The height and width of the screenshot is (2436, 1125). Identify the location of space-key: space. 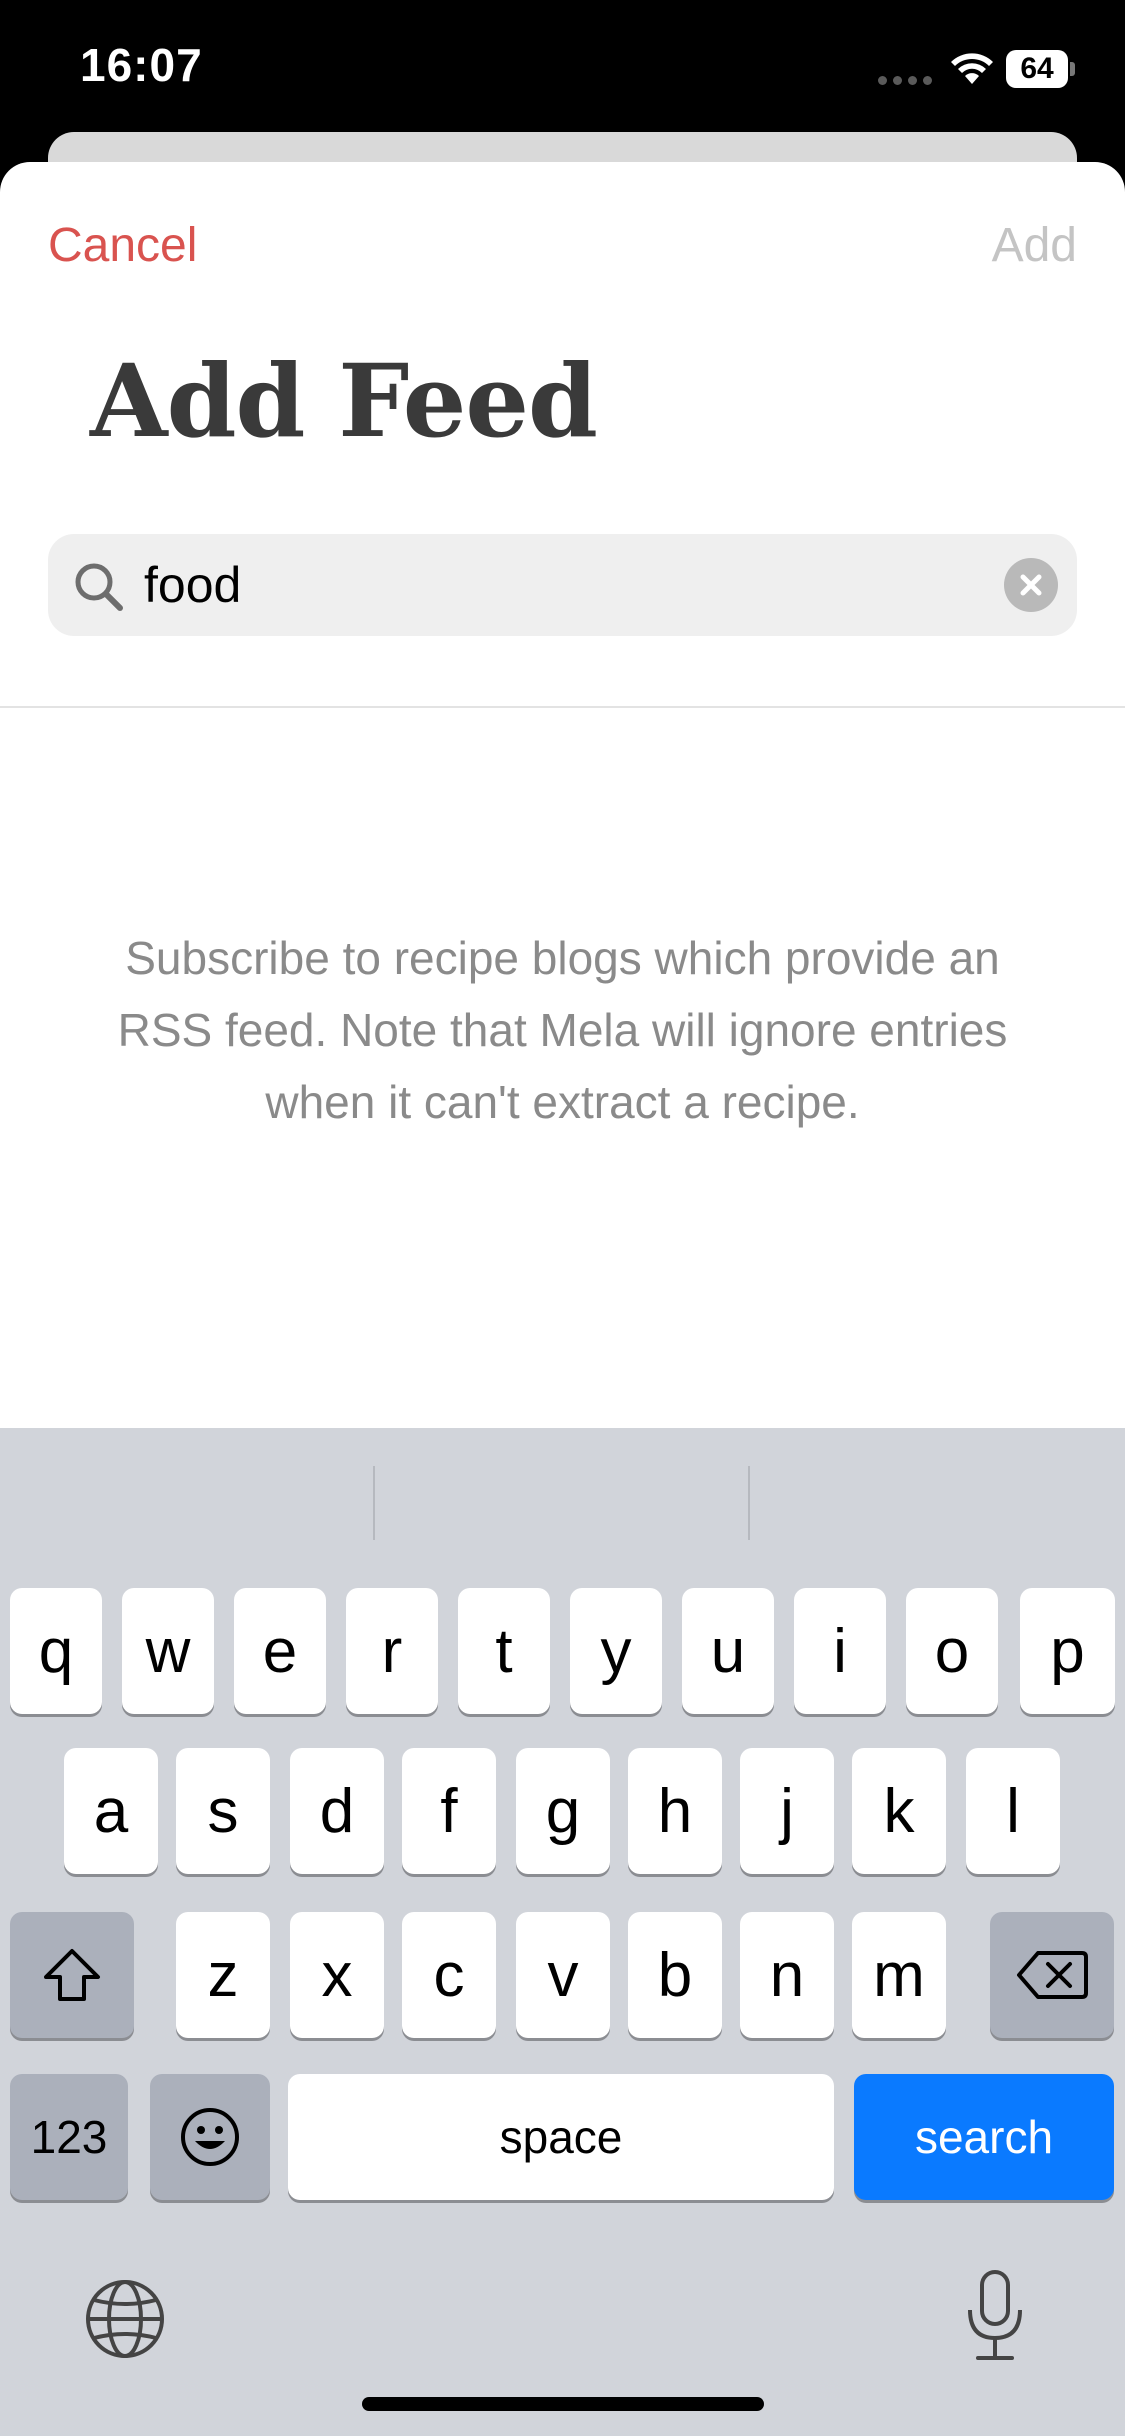
(561, 2137).